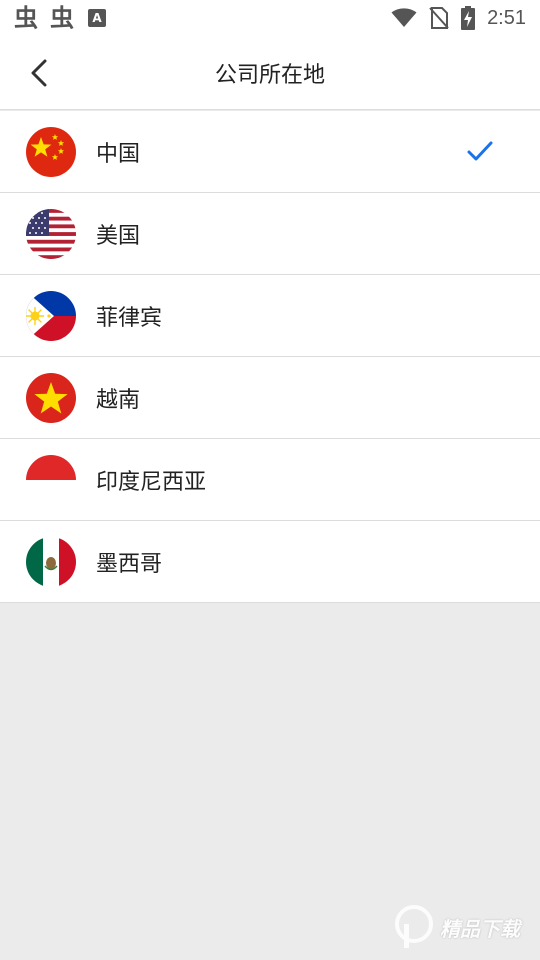  I want to click on country-name: 中国, so click(118, 154).